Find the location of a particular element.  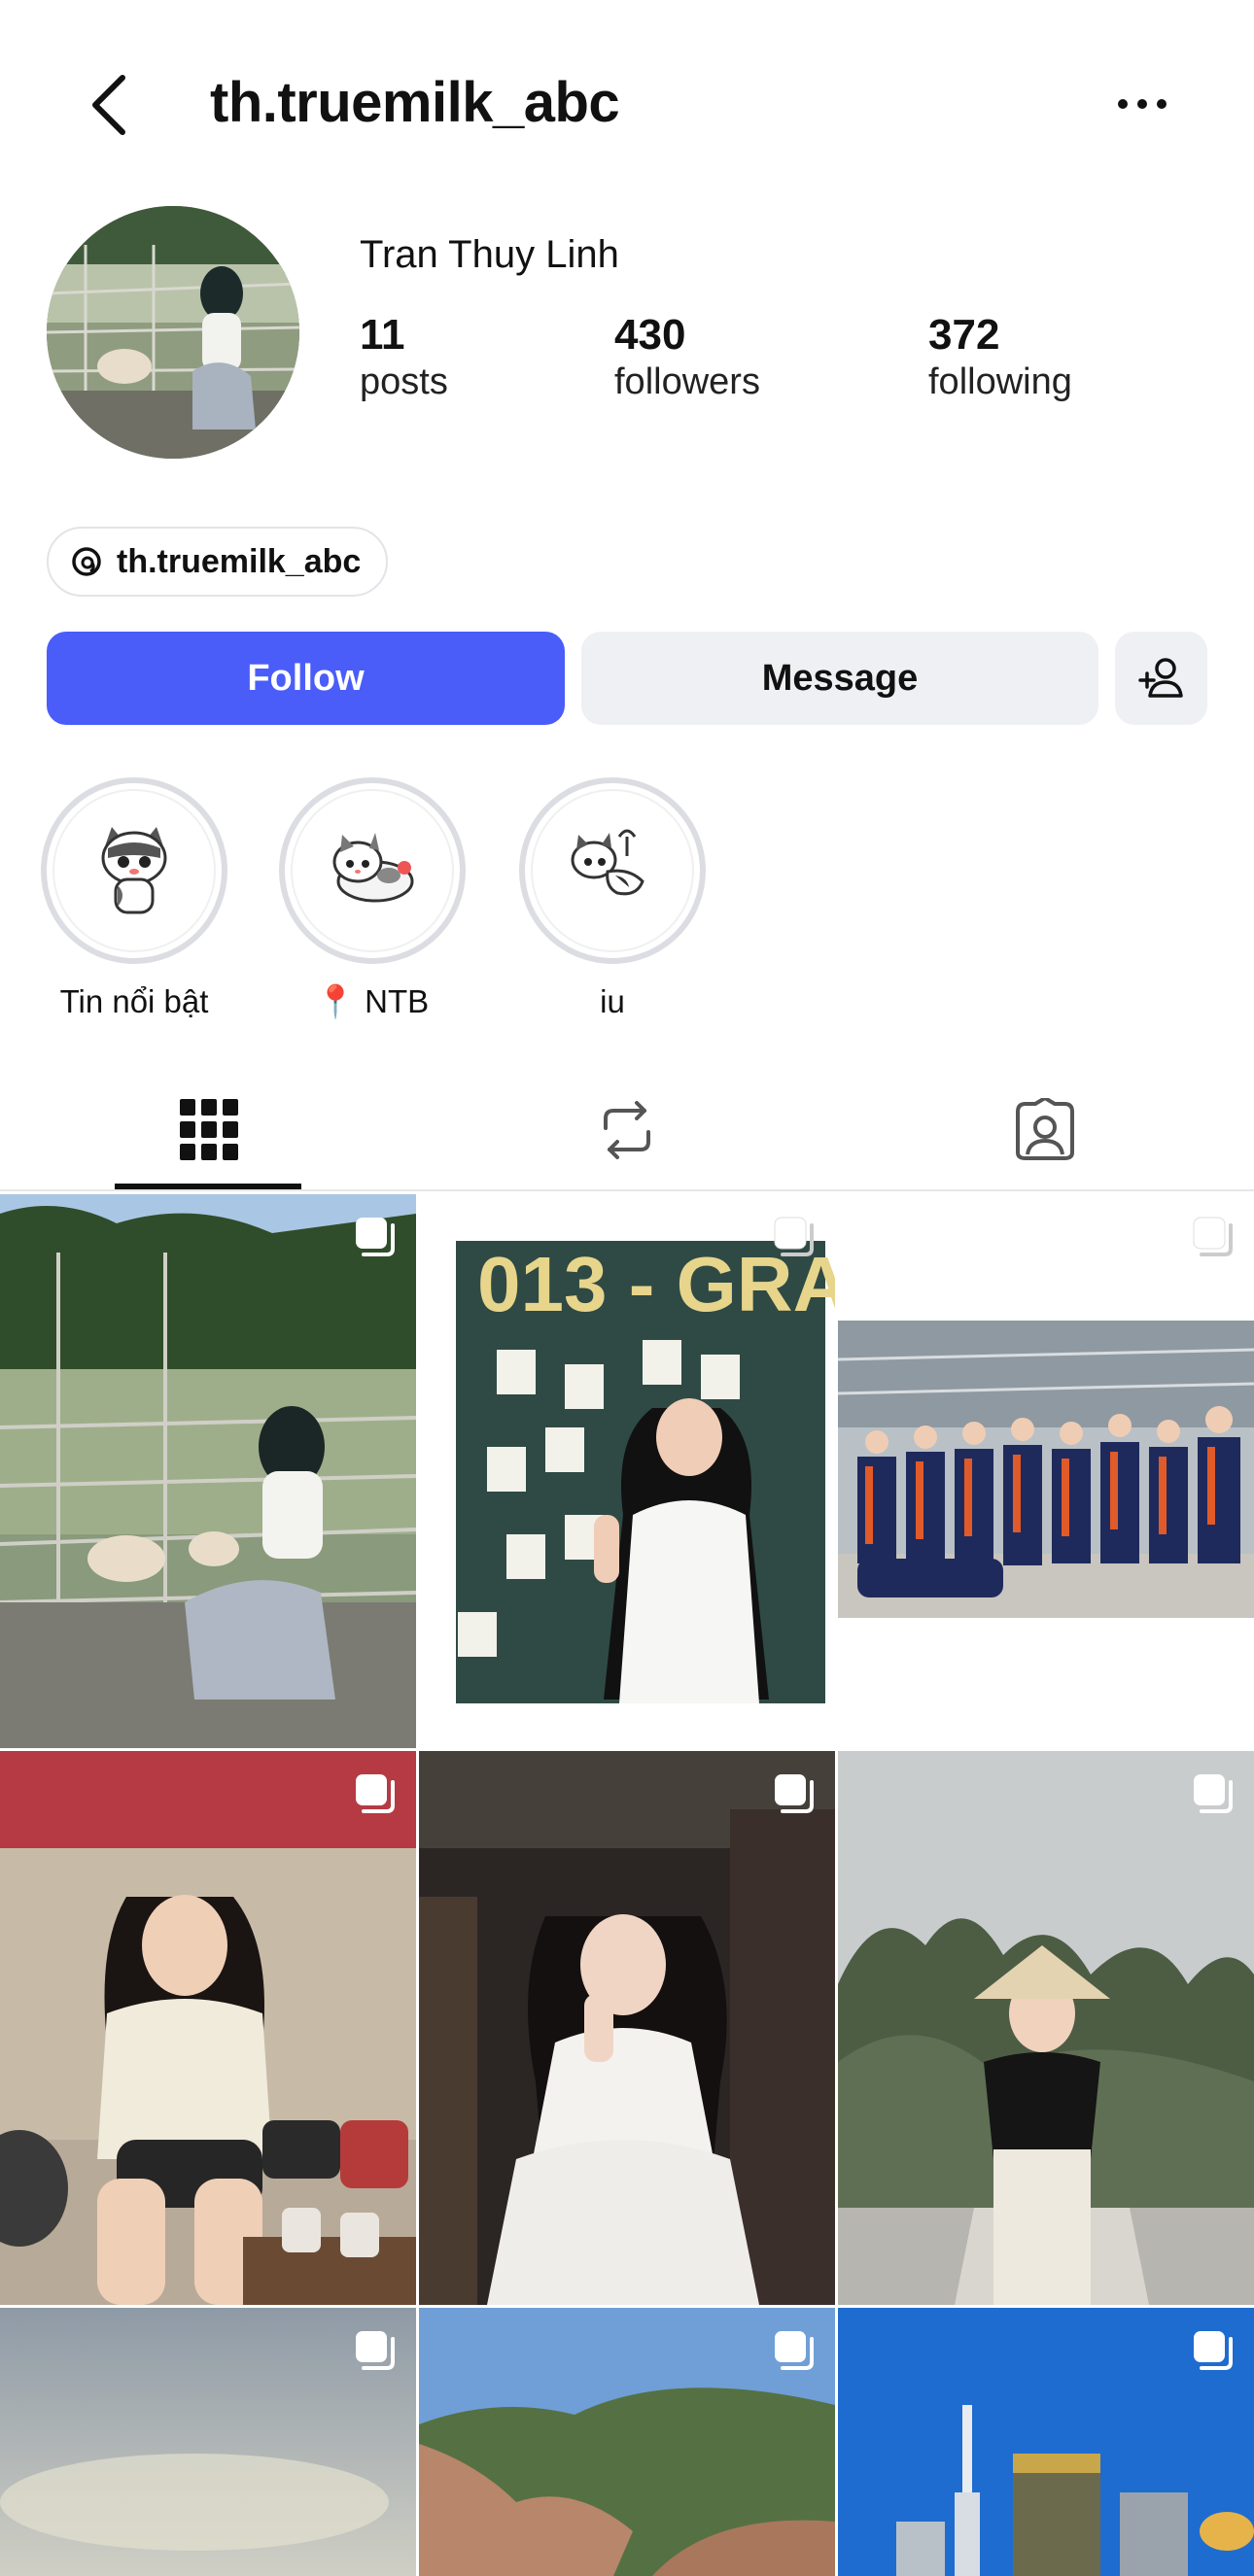

active-tab-indicator is located at coordinates (208, 1186).